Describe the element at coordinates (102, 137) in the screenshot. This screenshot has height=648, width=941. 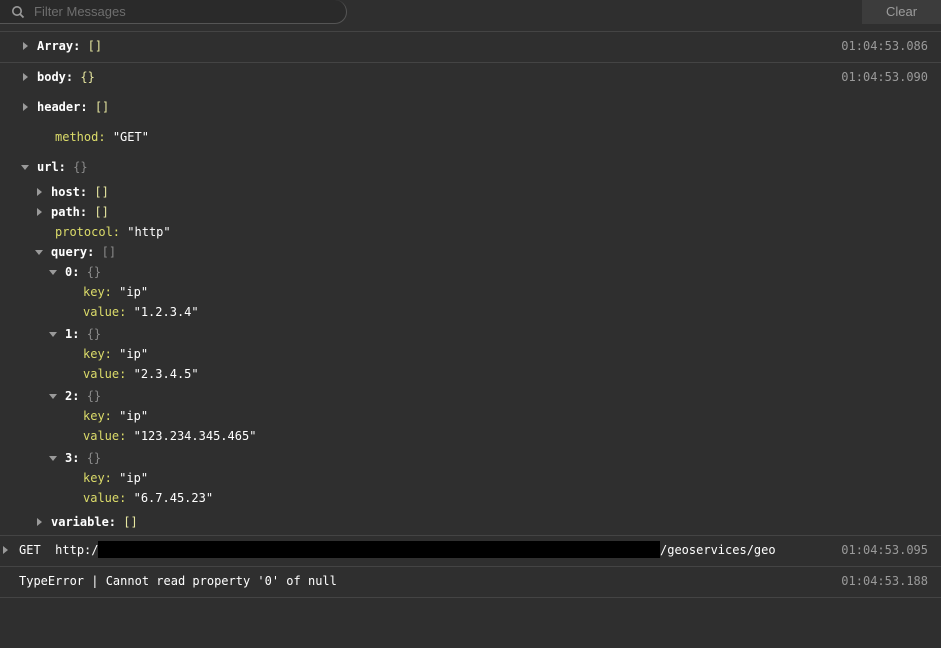
I see `tree-node-method: method: "GET"` at that location.